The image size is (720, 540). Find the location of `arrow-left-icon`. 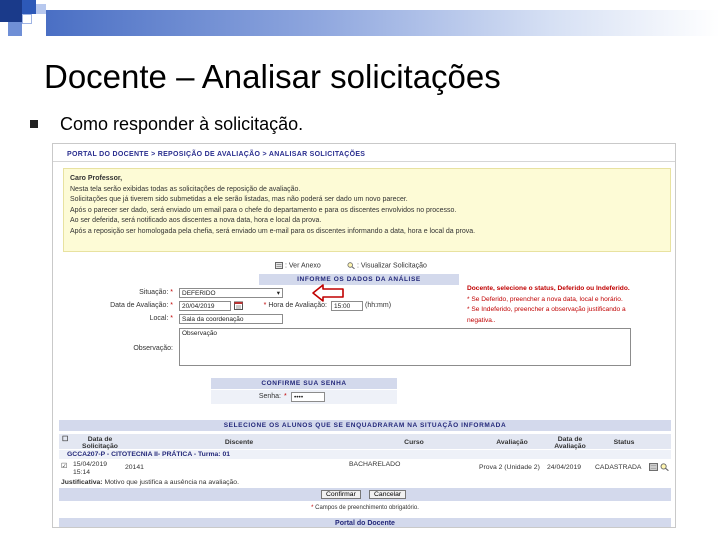

arrow-left-icon is located at coordinates (328, 293).